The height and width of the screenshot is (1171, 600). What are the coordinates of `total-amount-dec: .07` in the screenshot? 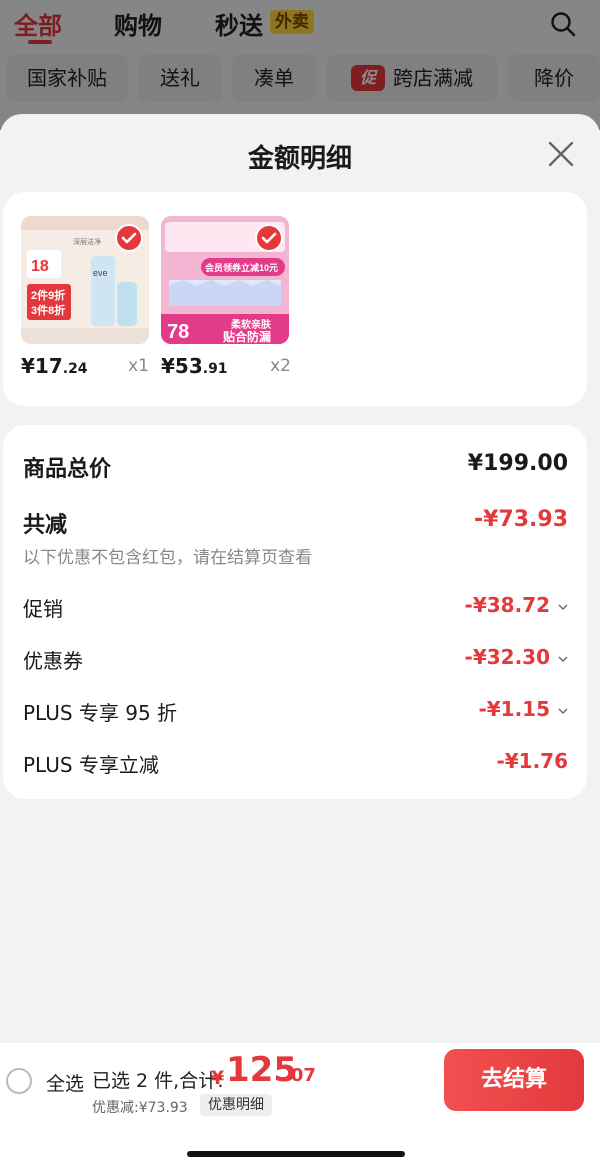 It's located at (300, 1075).